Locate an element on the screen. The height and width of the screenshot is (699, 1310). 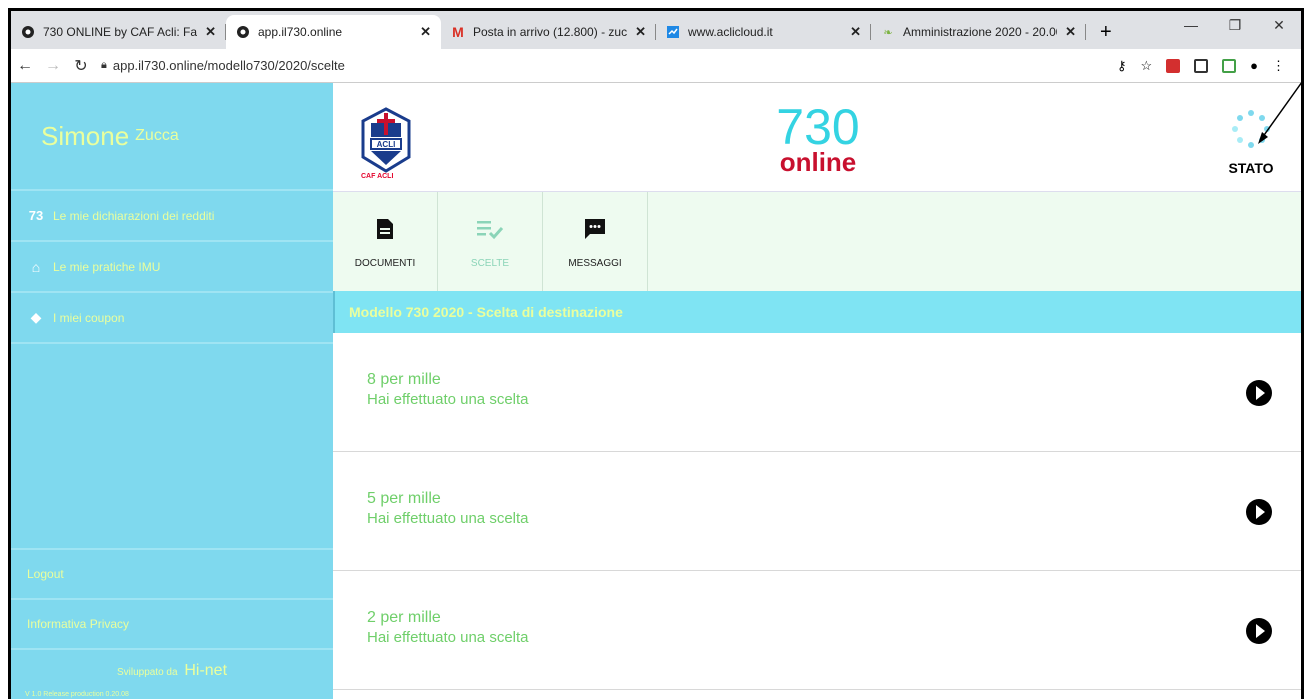
user-last-name: Zucca is located at coordinates (157, 135).